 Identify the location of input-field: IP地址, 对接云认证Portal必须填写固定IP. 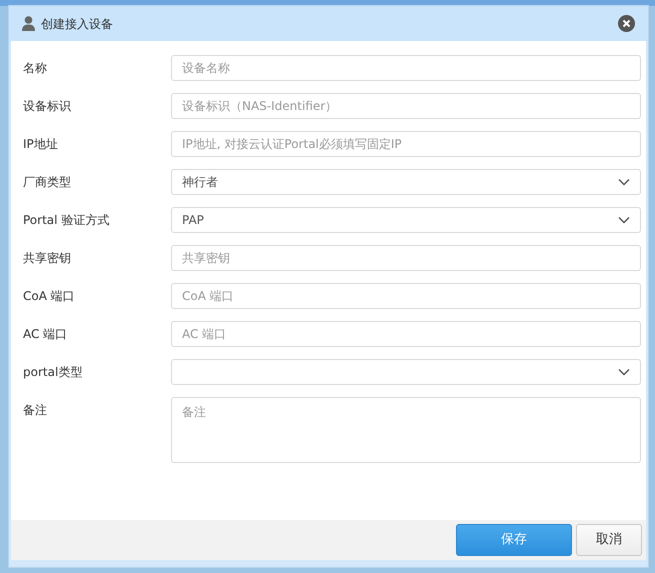
(406, 144).